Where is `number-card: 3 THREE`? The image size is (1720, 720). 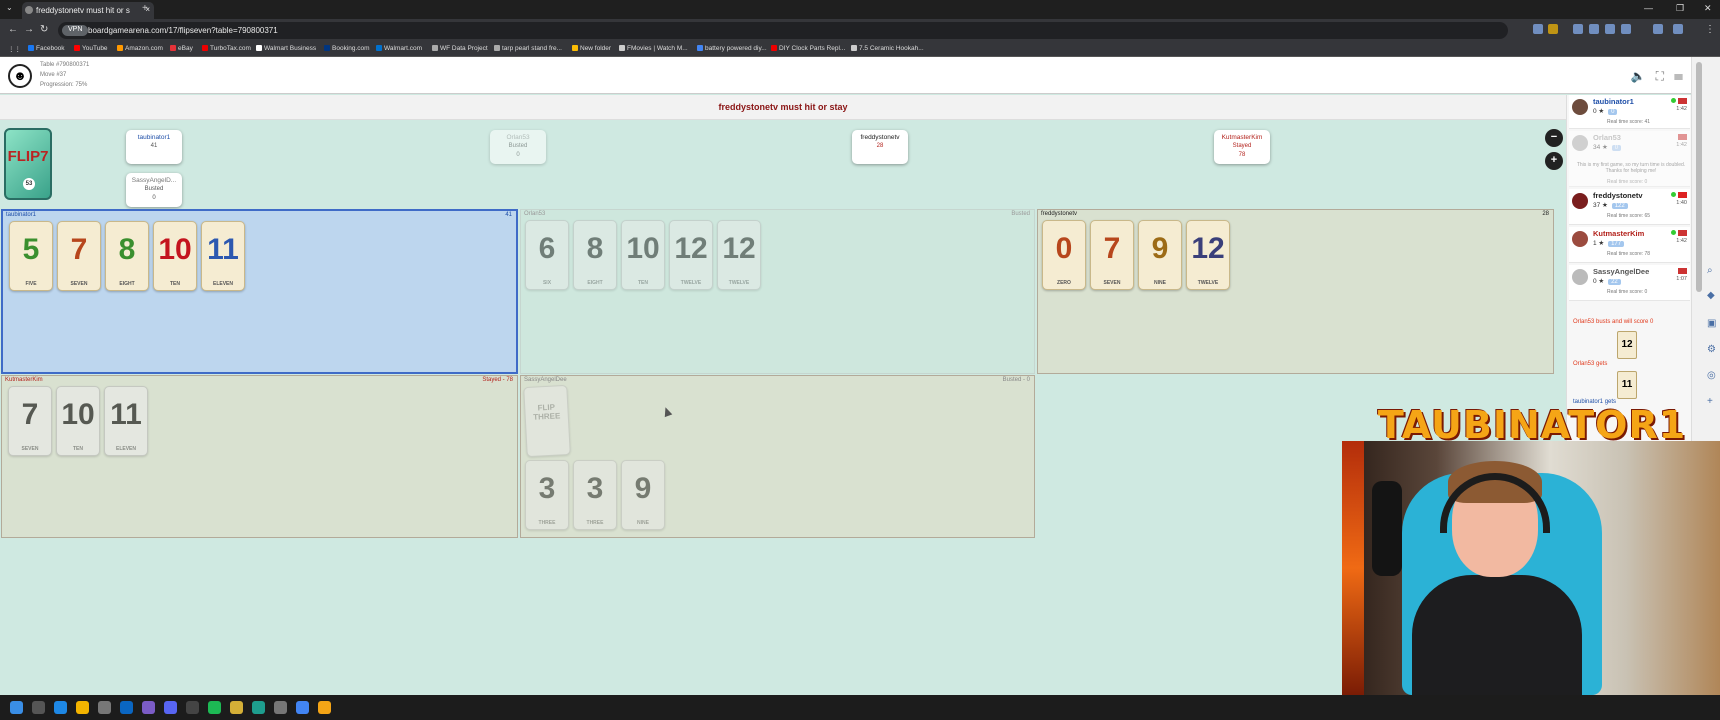
number-card: 3 THREE is located at coordinates (547, 495).